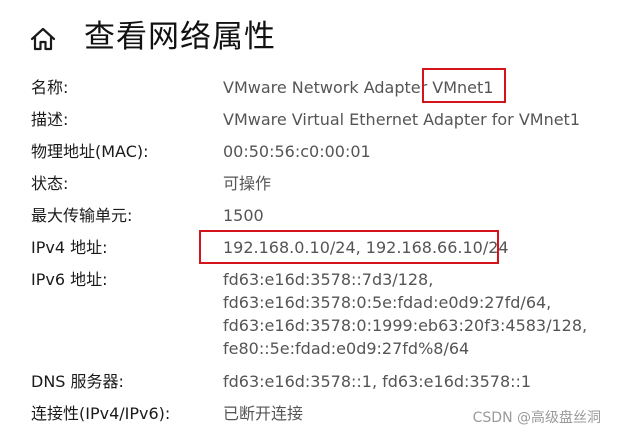  I want to click on ipv4-label: IPv4 地址:, so click(69, 247).